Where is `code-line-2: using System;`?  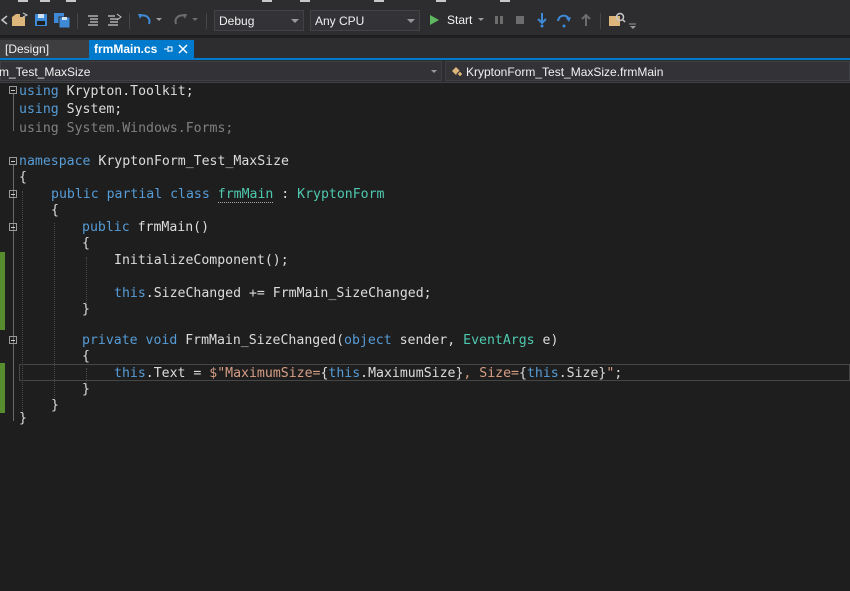
code-line-2: using System; is located at coordinates (71, 109).